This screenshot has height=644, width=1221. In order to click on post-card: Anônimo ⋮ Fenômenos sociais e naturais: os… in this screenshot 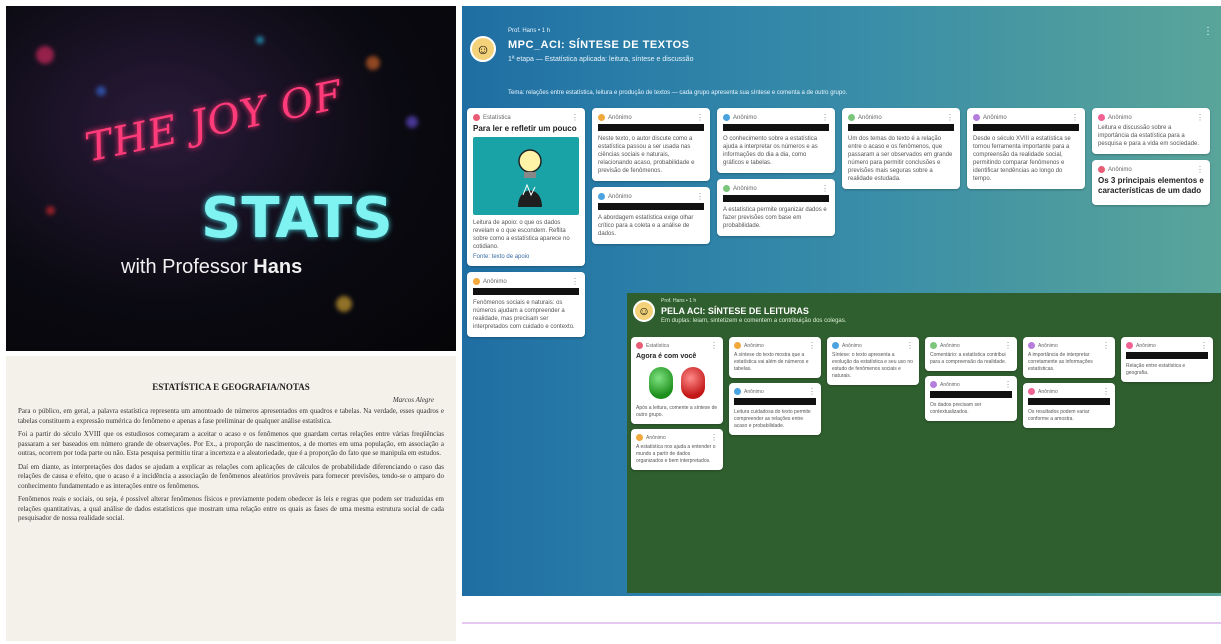, I will do `click(526, 304)`.